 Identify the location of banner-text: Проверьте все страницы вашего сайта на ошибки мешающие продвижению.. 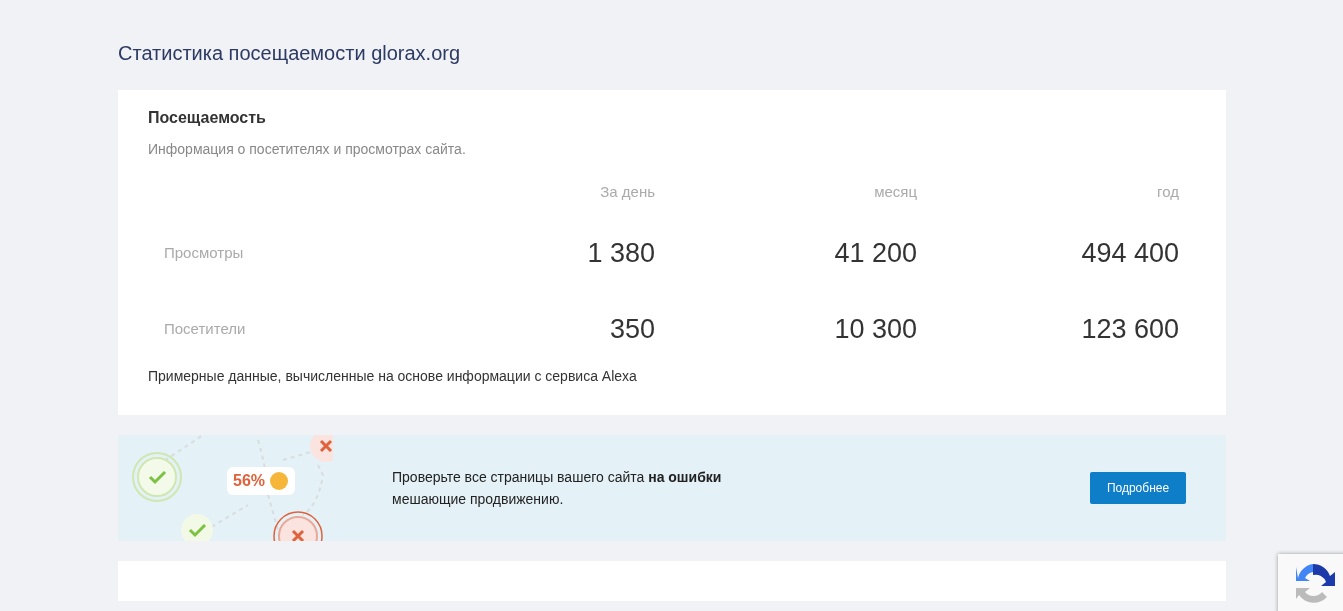
(557, 488).